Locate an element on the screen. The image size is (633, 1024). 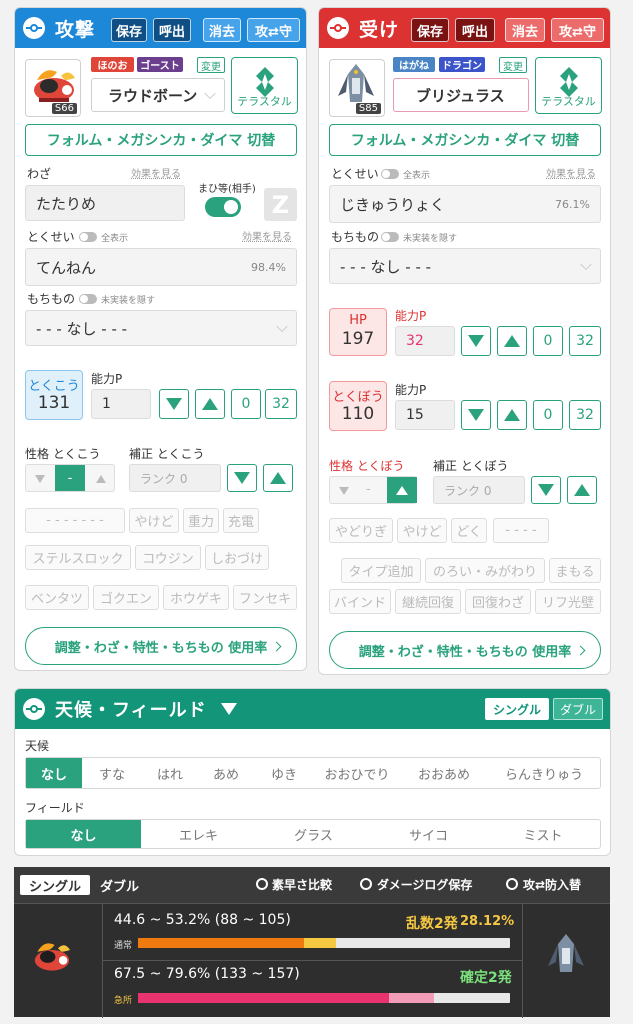
defense-nature-mid: - is located at coordinates (368, 489).